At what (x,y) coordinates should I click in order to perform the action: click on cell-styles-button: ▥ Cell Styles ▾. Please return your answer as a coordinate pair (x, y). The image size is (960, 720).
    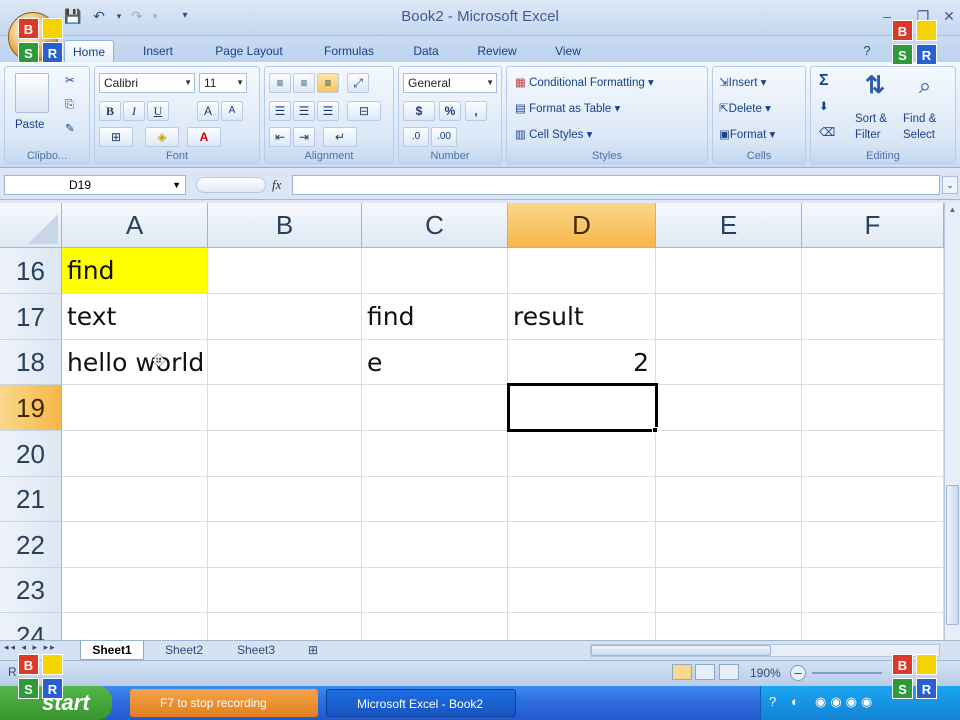
    Looking at the image, I should click on (553, 135).